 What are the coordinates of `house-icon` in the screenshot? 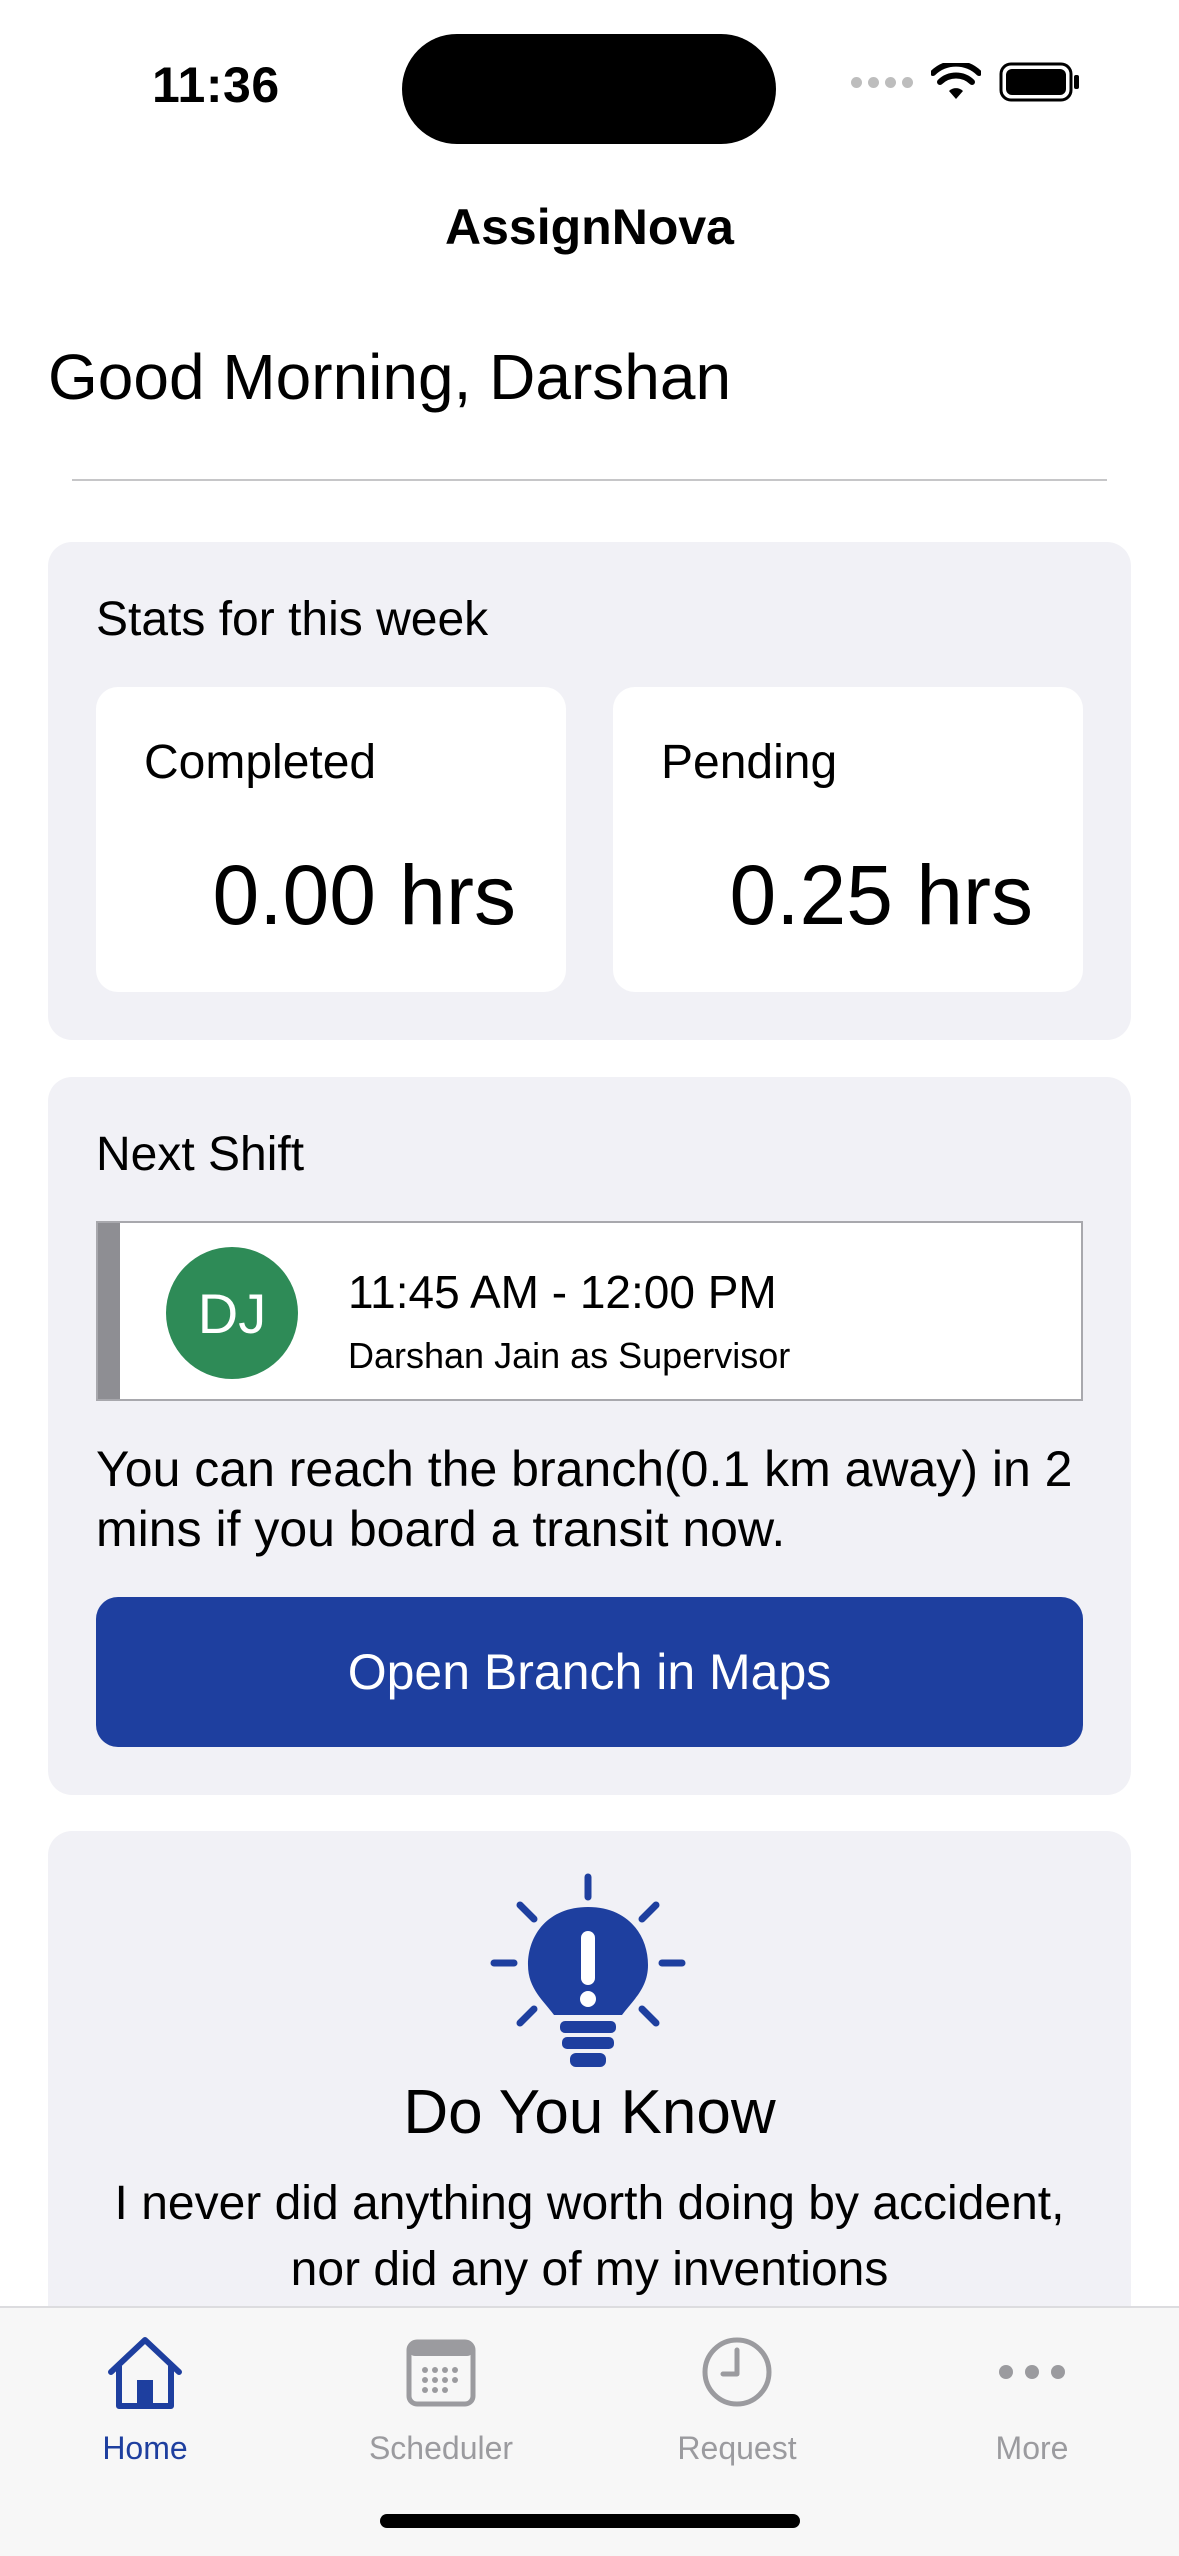 It's located at (145, 2373).